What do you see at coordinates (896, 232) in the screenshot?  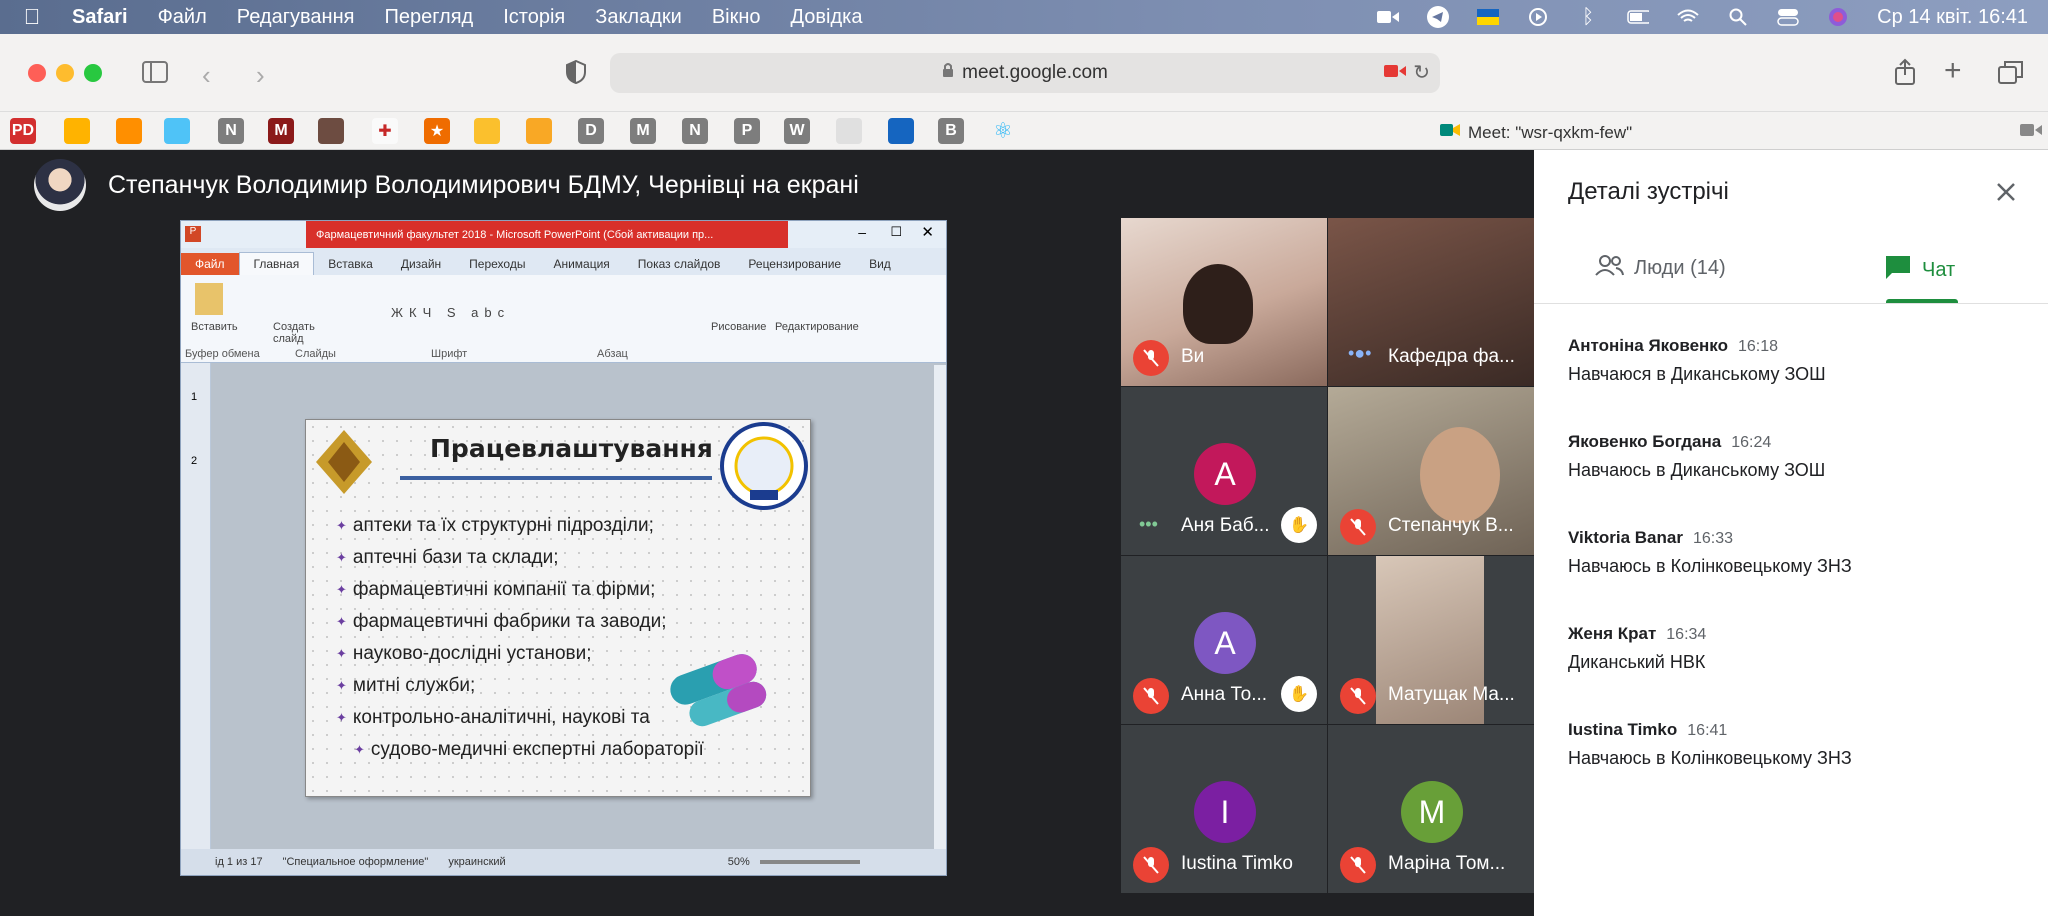 I see `ppt-maximize-icon: ☐` at bounding box center [896, 232].